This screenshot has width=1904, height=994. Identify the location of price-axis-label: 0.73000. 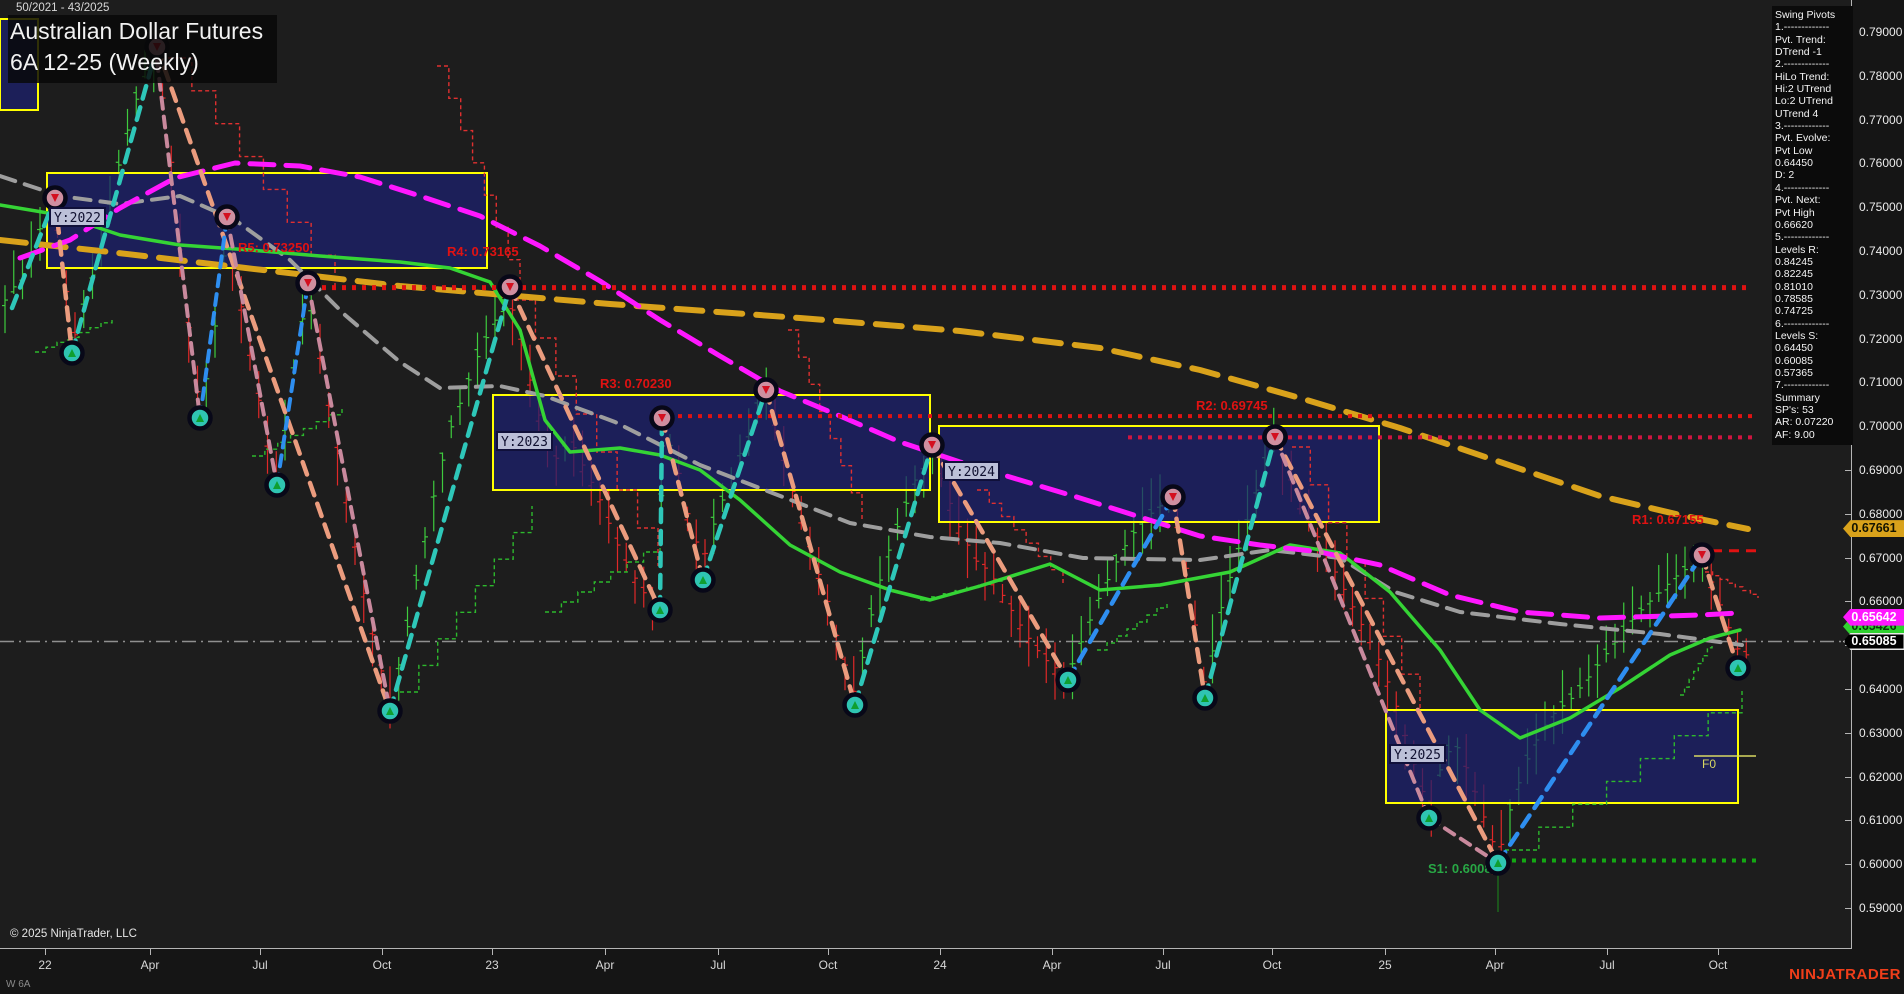
(1881, 294).